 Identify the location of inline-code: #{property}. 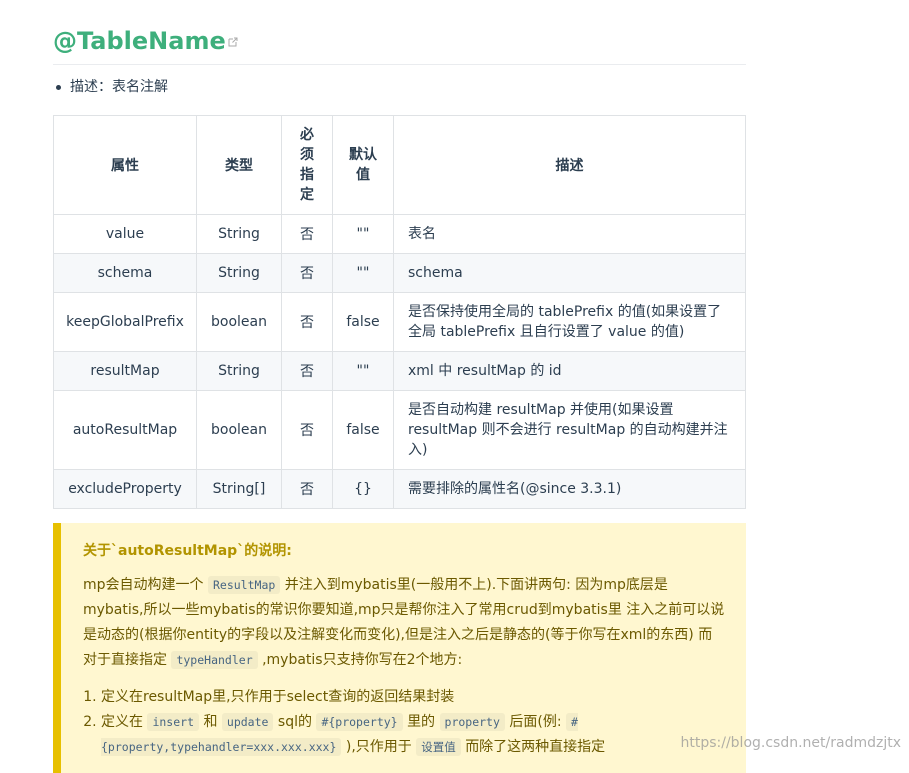
(359, 722).